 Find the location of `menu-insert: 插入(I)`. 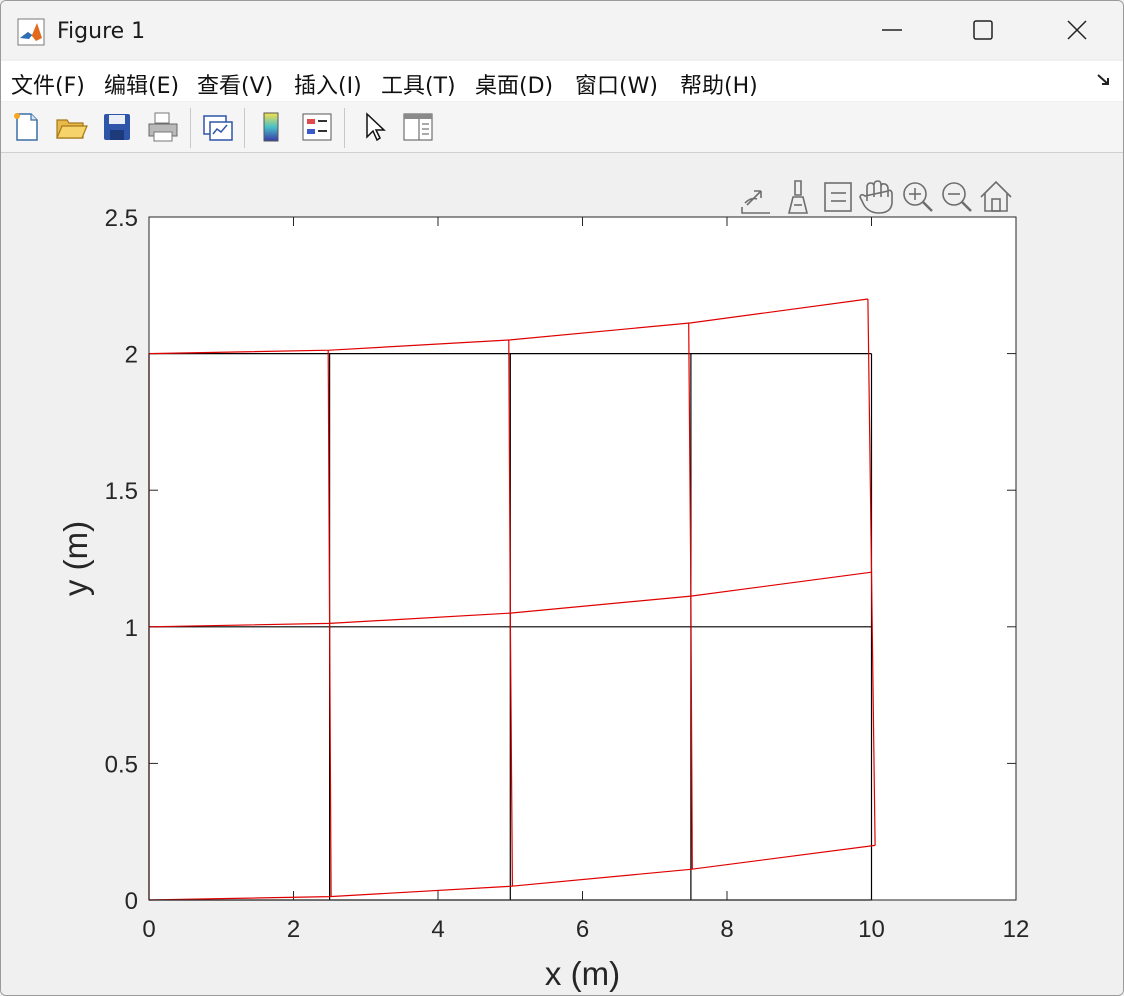

menu-insert: 插入(I) is located at coordinates (328, 84).